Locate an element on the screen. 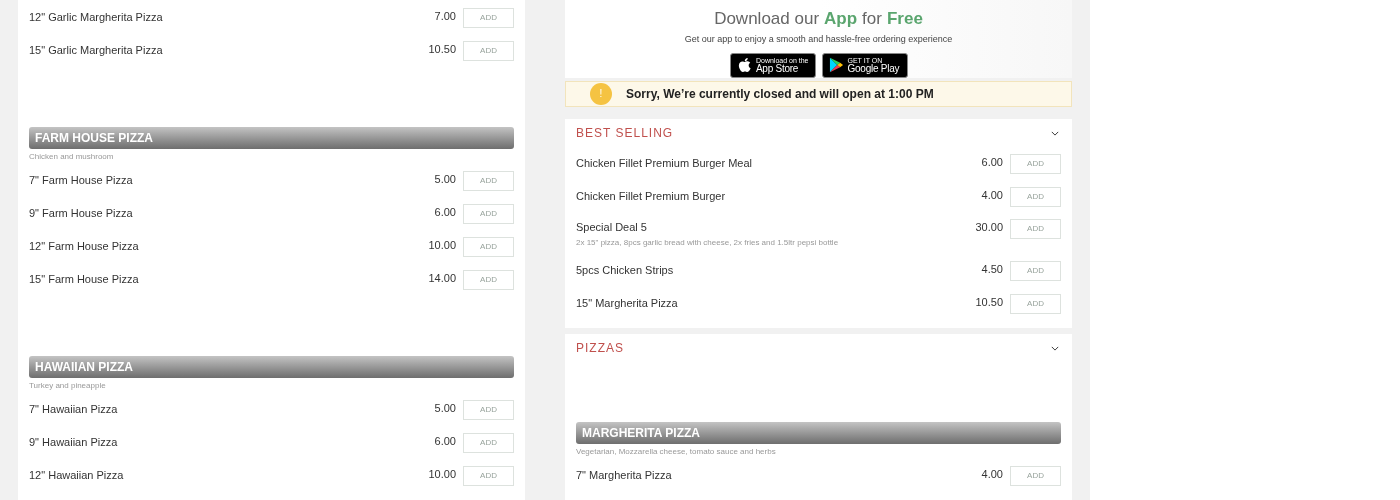  notice-text: Sorry, We’re currently closed and will open at 1:00 PM is located at coordinates (780, 94).